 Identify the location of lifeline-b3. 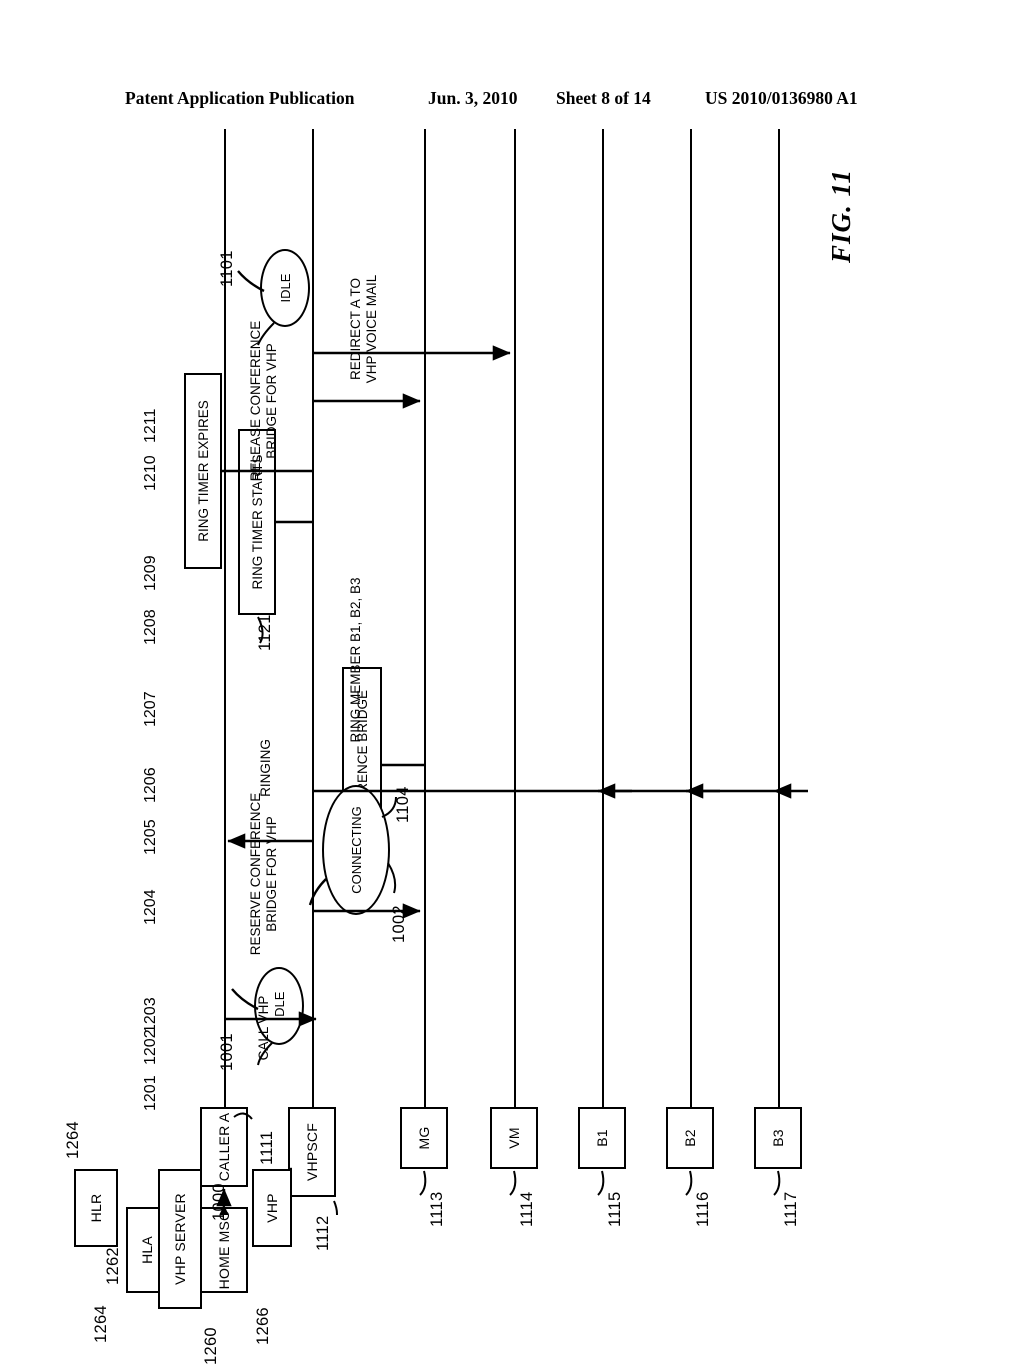
(779, 618).